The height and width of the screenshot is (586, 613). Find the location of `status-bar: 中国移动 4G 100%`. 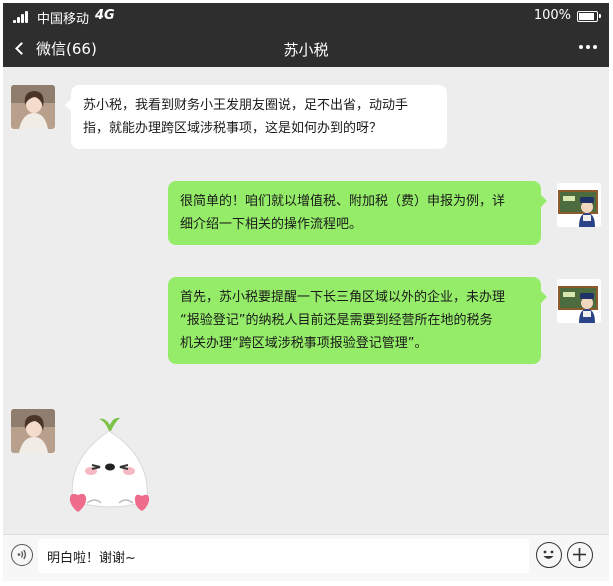

status-bar: 中国移动 4G 100% is located at coordinates (306, 16).